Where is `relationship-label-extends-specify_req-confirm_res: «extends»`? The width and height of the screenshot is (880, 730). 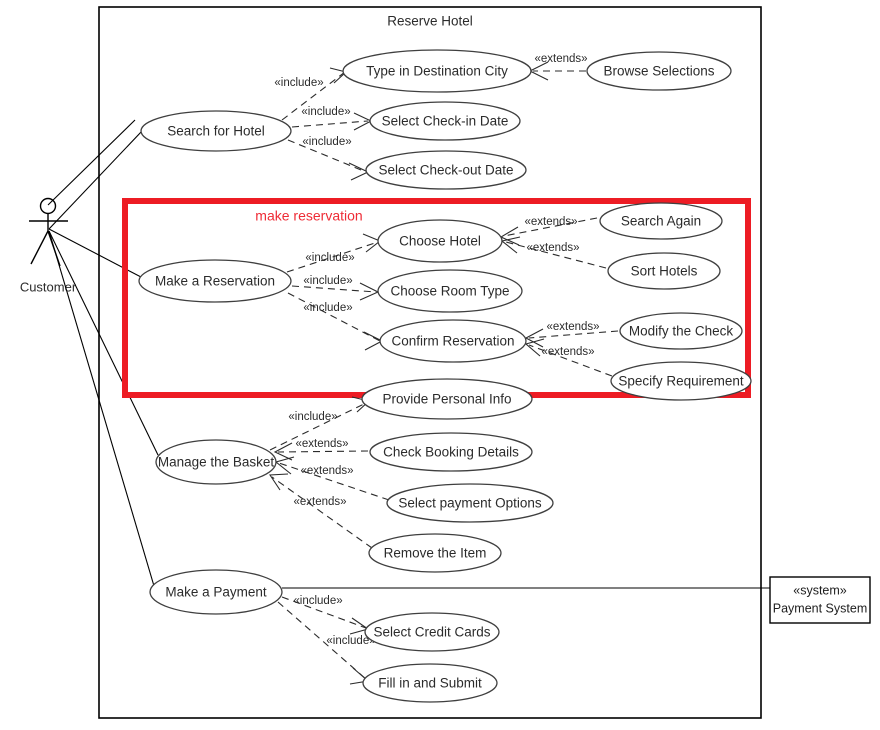 relationship-label-extends-specify_req-confirm_res: «extends» is located at coordinates (567, 352).